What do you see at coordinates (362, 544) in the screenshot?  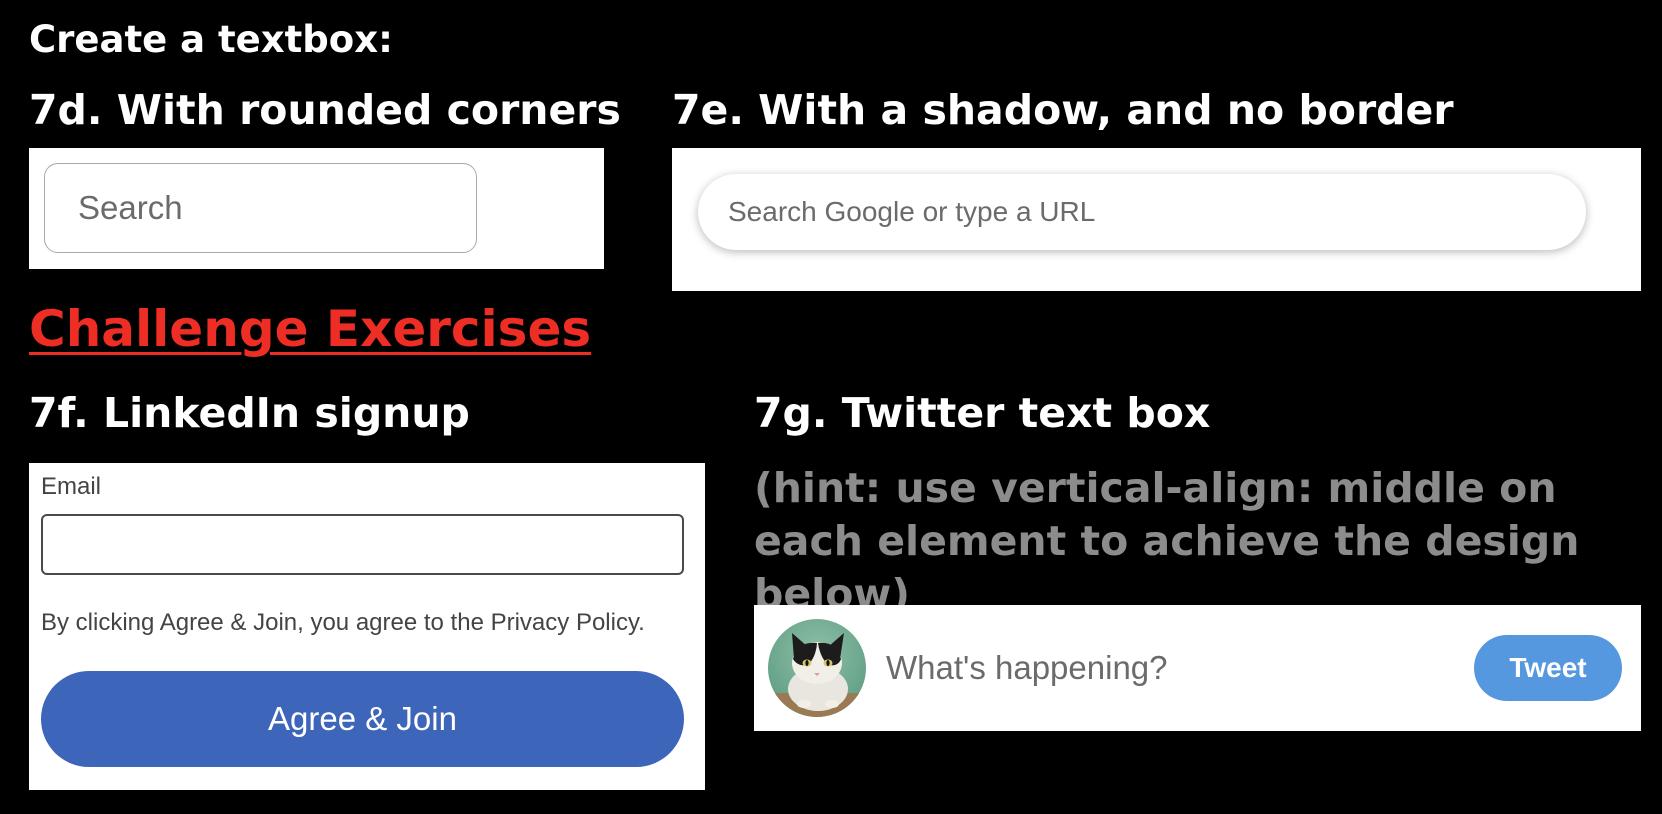 I see `email-field` at bounding box center [362, 544].